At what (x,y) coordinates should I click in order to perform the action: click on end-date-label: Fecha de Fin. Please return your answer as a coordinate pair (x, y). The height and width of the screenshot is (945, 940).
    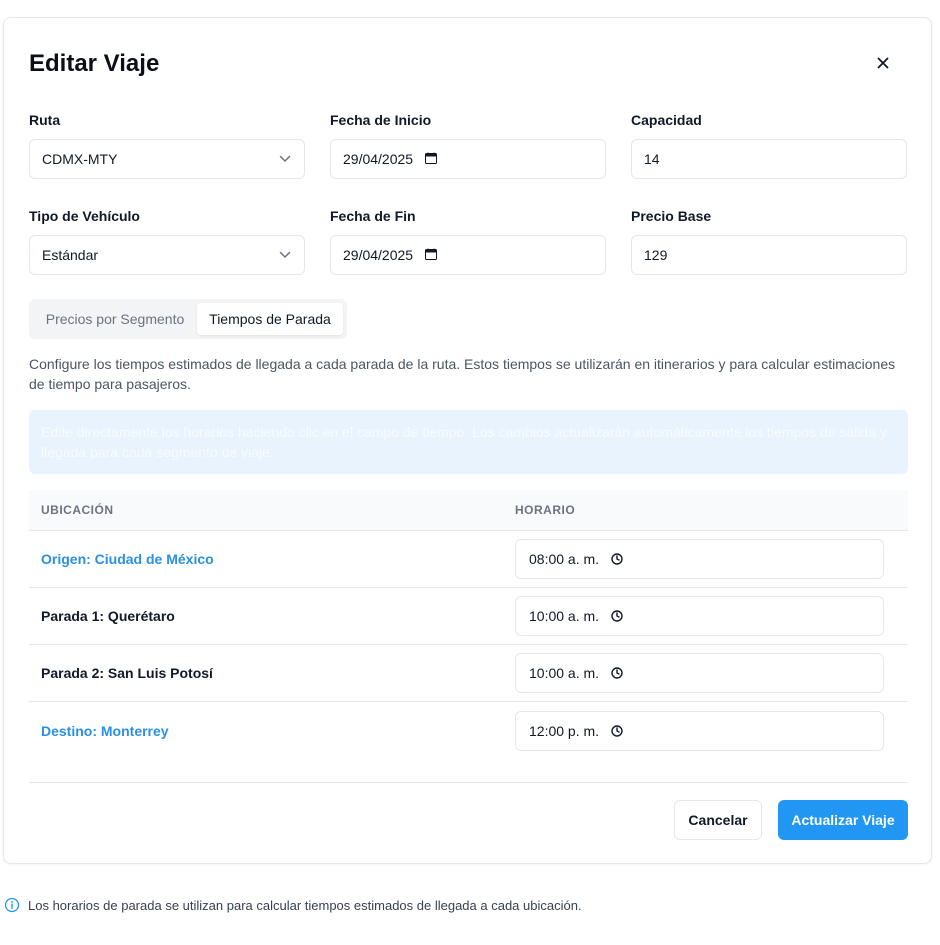
    Looking at the image, I should click on (373, 216).